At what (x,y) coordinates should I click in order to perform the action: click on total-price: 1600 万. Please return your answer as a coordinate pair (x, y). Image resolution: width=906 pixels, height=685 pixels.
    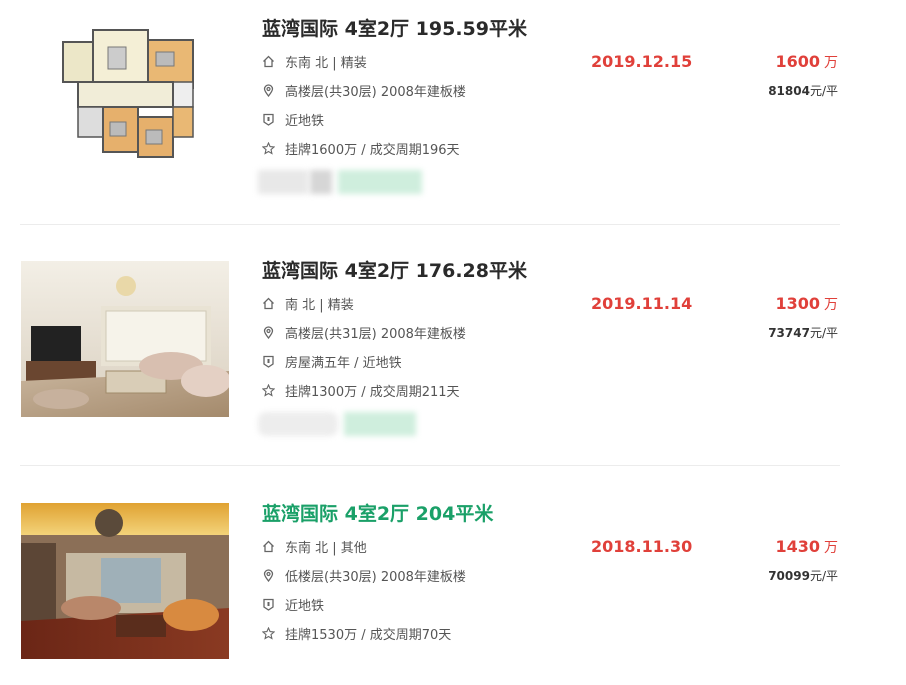
    Looking at the image, I should click on (806, 62).